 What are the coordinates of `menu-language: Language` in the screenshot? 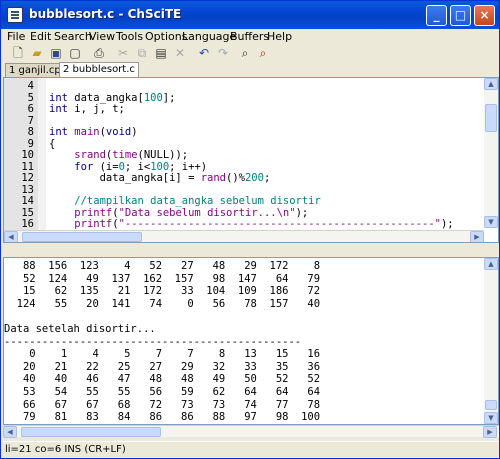 It's located at (209, 36).